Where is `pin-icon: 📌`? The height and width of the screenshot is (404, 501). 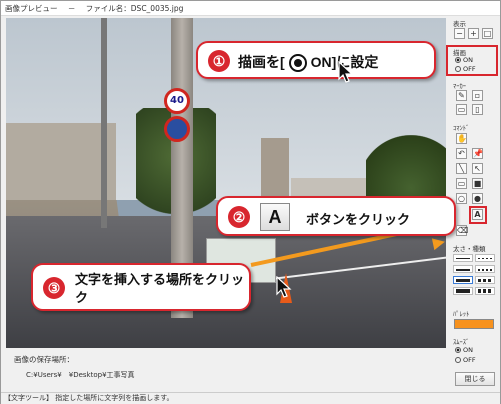
pin-icon: 📌 is located at coordinates (477, 153).